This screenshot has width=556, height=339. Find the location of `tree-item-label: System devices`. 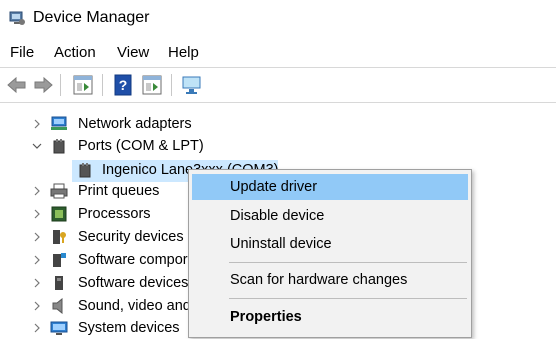

tree-item-label: System devices is located at coordinates (129, 328).